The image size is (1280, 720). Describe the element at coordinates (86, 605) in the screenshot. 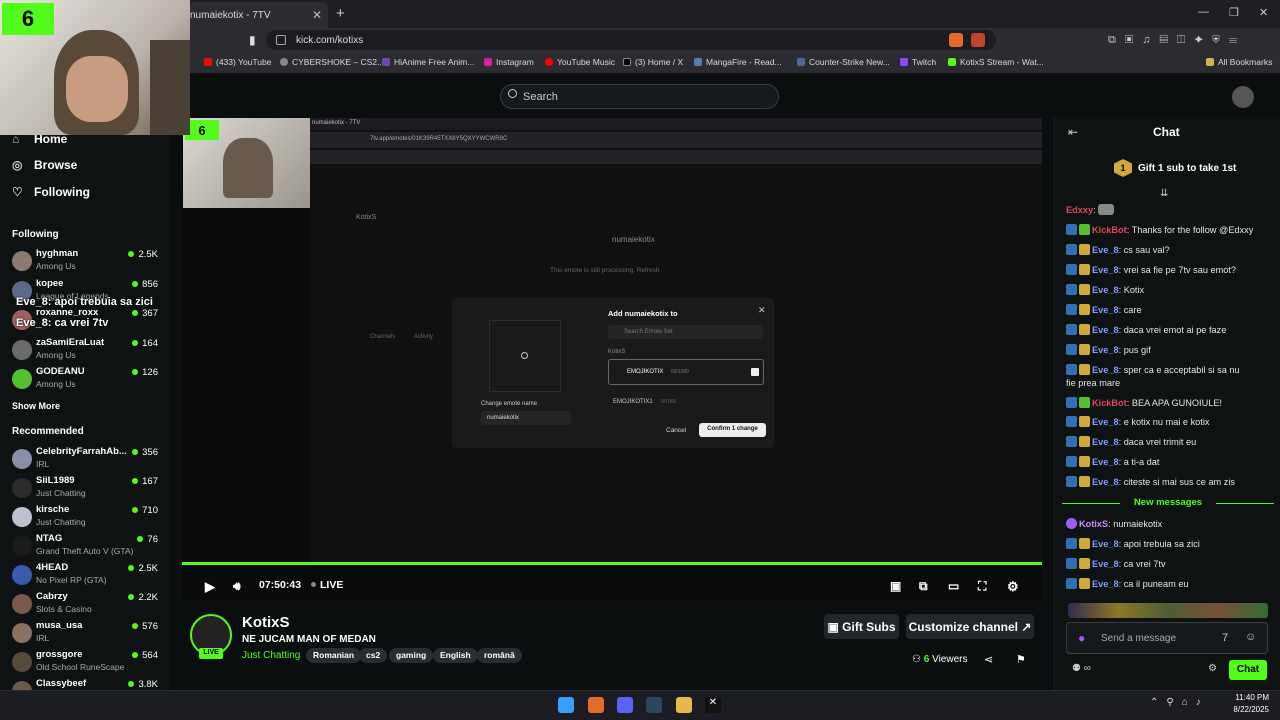

I see `recommended-channel: Cabrzy Slots & Casino 2.2K` at that location.